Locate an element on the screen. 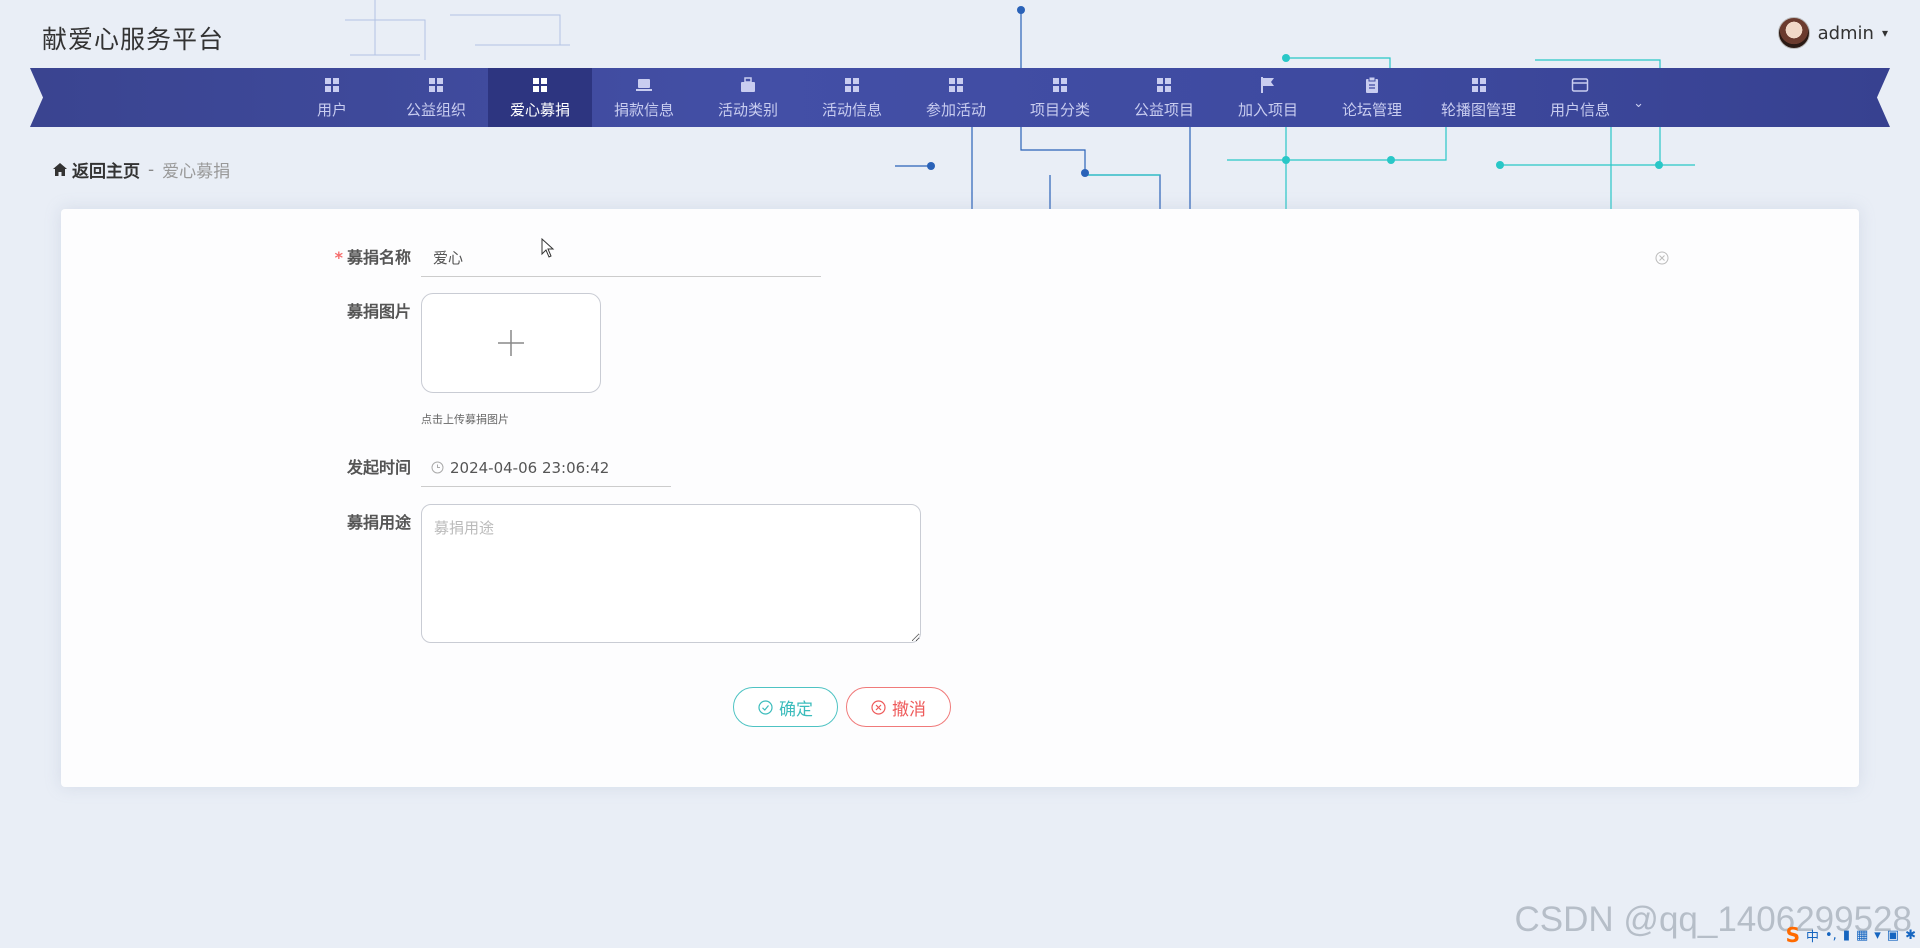 This screenshot has height=948, width=1920. nav-item-6: 参加活动 is located at coordinates (956, 97).